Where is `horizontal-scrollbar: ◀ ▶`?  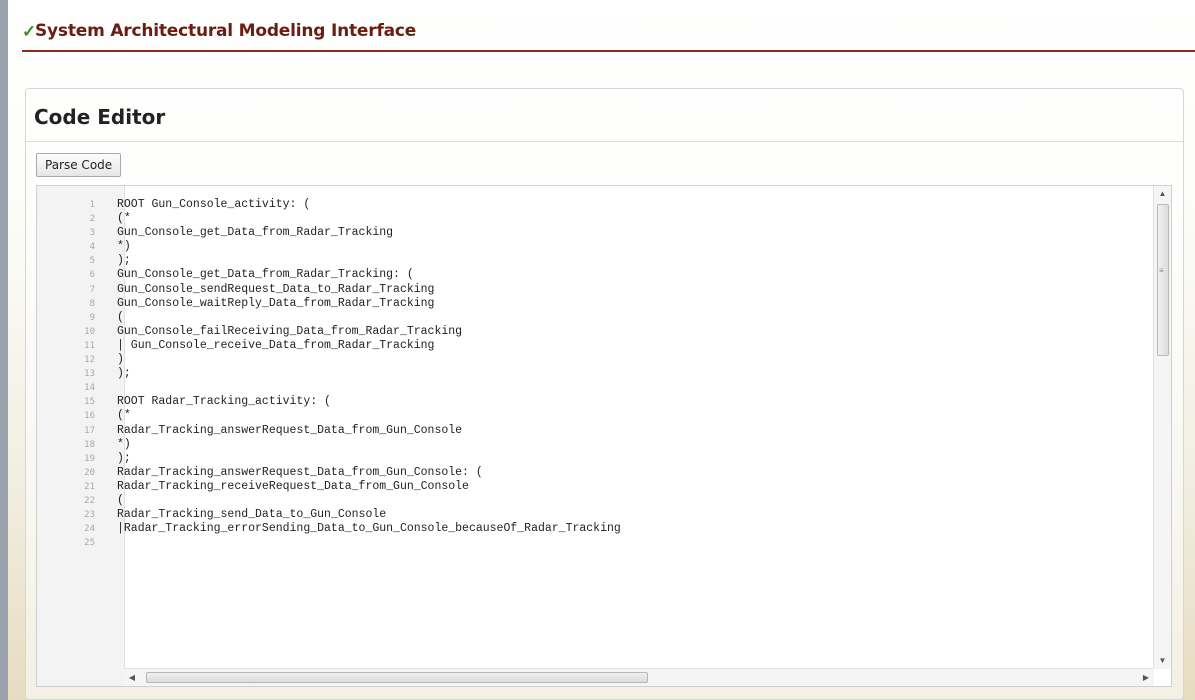 horizontal-scrollbar: ◀ ▶ is located at coordinates (639, 677).